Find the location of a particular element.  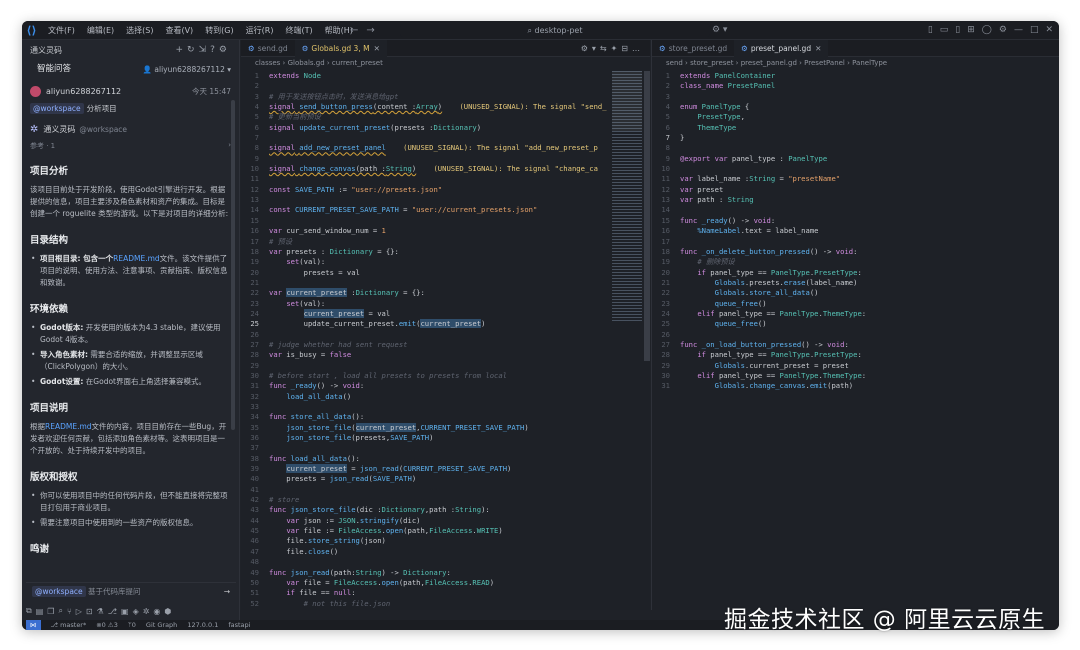

tab-preset-panel-gd: ⚙ preset_panel.gd ✕ is located at coordinates (781, 48).